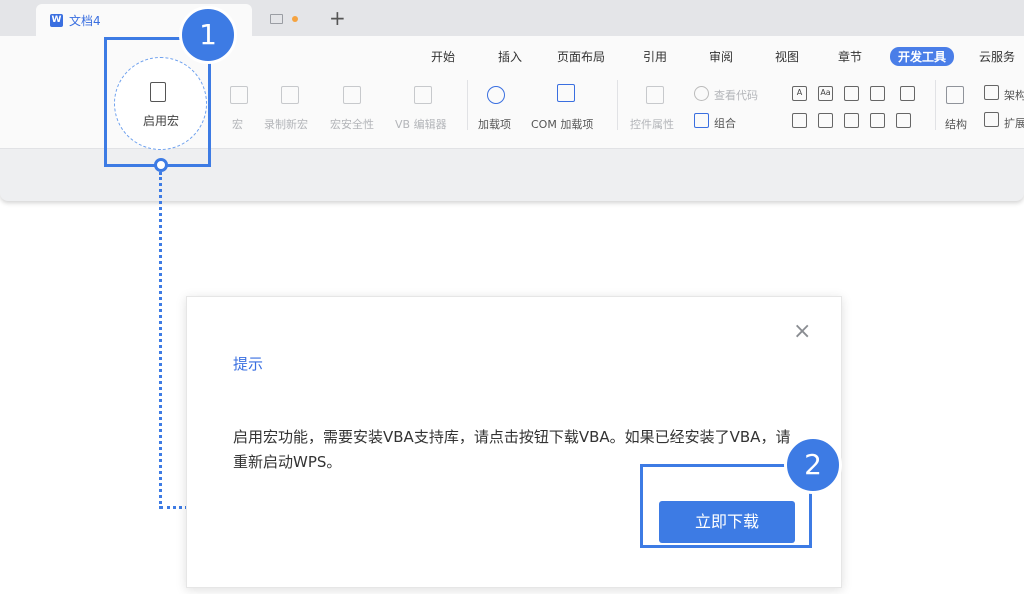  I want to click on vb-editor-icon, so click(423, 95).